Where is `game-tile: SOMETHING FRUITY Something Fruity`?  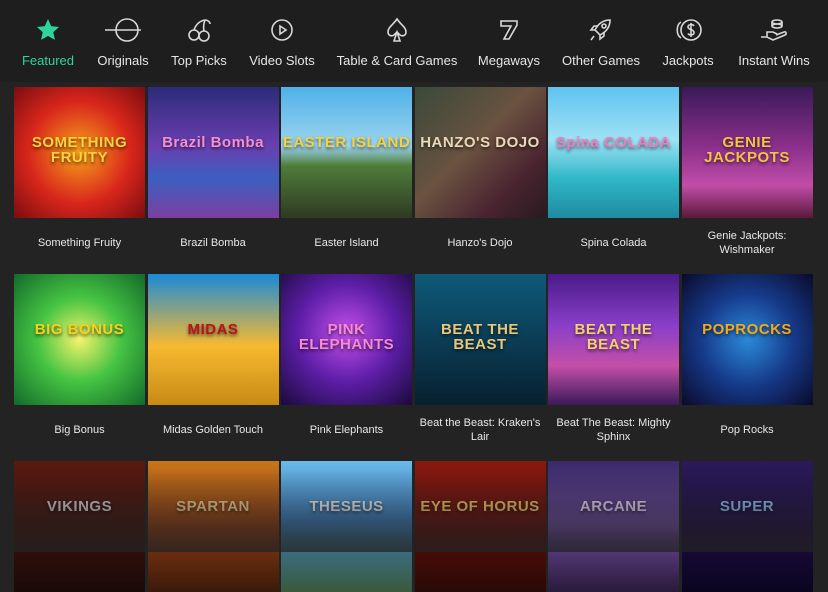
game-tile: SOMETHING FRUITY Something Fruity is located at coordinates (79, 168).